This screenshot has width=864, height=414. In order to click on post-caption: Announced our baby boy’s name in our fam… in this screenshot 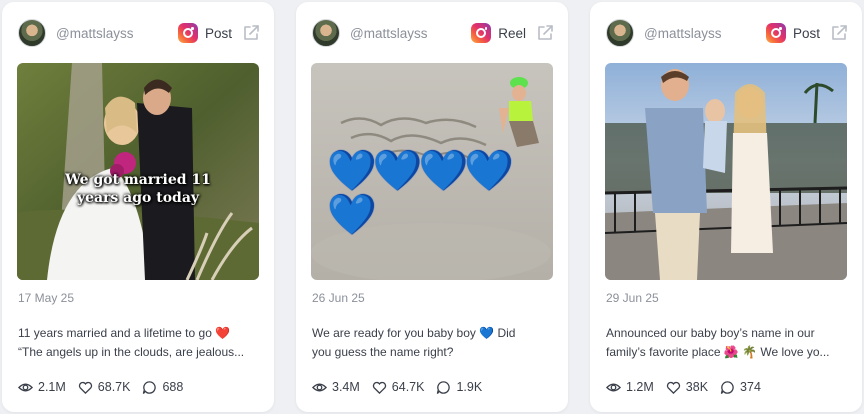, I will do `click(728, 343)`.